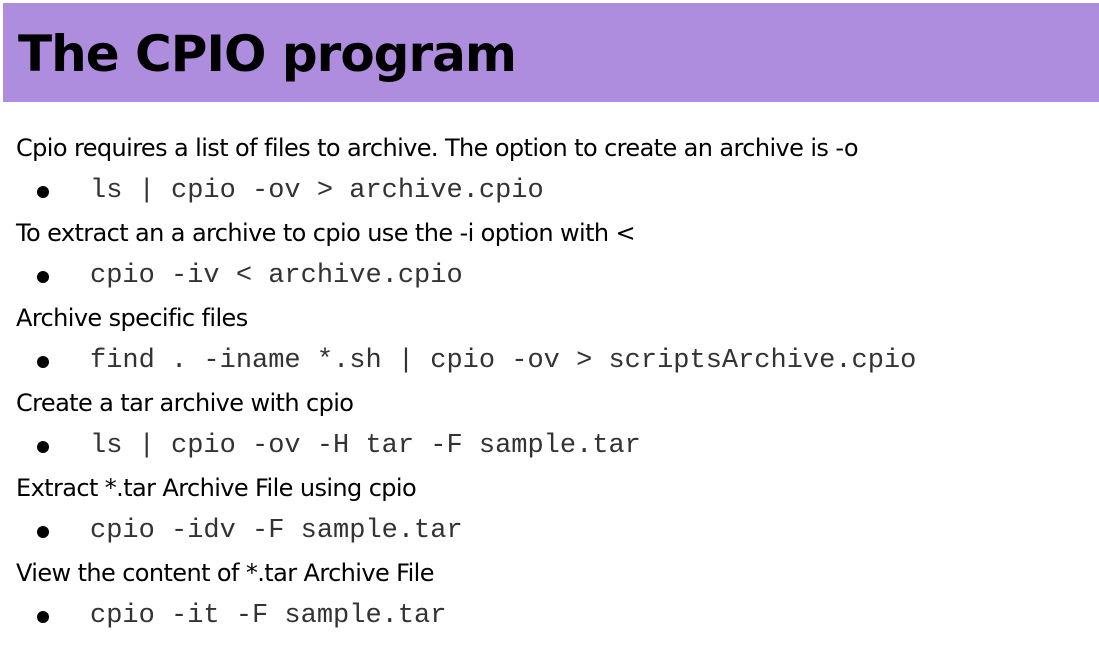  What do you see at coordinates (553, 276) in the screenshot?
I see `command-item: cpio -iv < archive.cpio` at bounding box center [553, 276].